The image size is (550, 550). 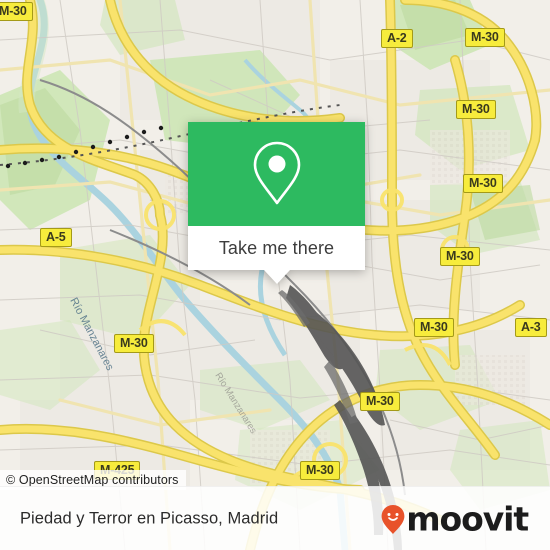 I want to click on moovit-logo: moovit, so click(x=455, y=519).